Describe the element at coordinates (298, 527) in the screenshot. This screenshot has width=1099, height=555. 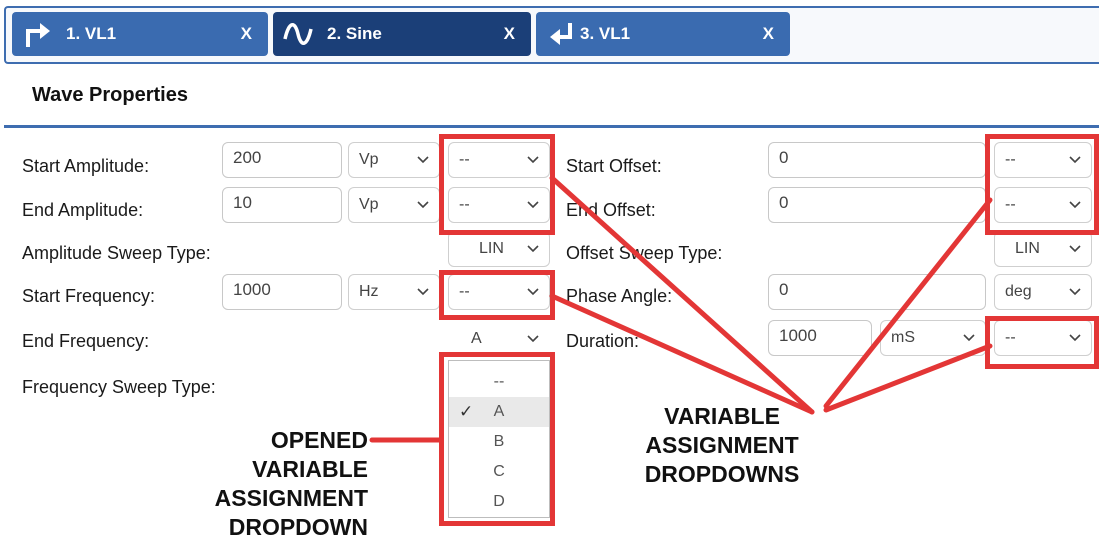
I see `callout-line-text: DROPDOWN` at that location.